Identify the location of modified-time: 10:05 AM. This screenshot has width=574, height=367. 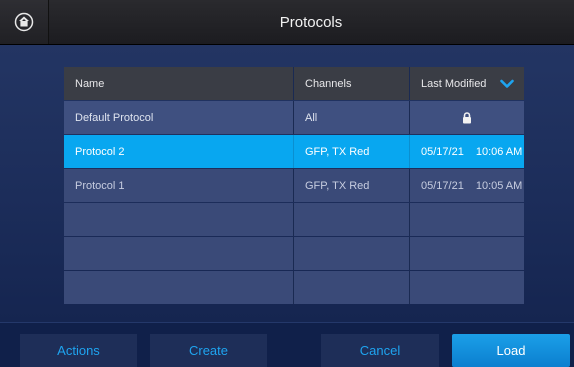
(499, 185).